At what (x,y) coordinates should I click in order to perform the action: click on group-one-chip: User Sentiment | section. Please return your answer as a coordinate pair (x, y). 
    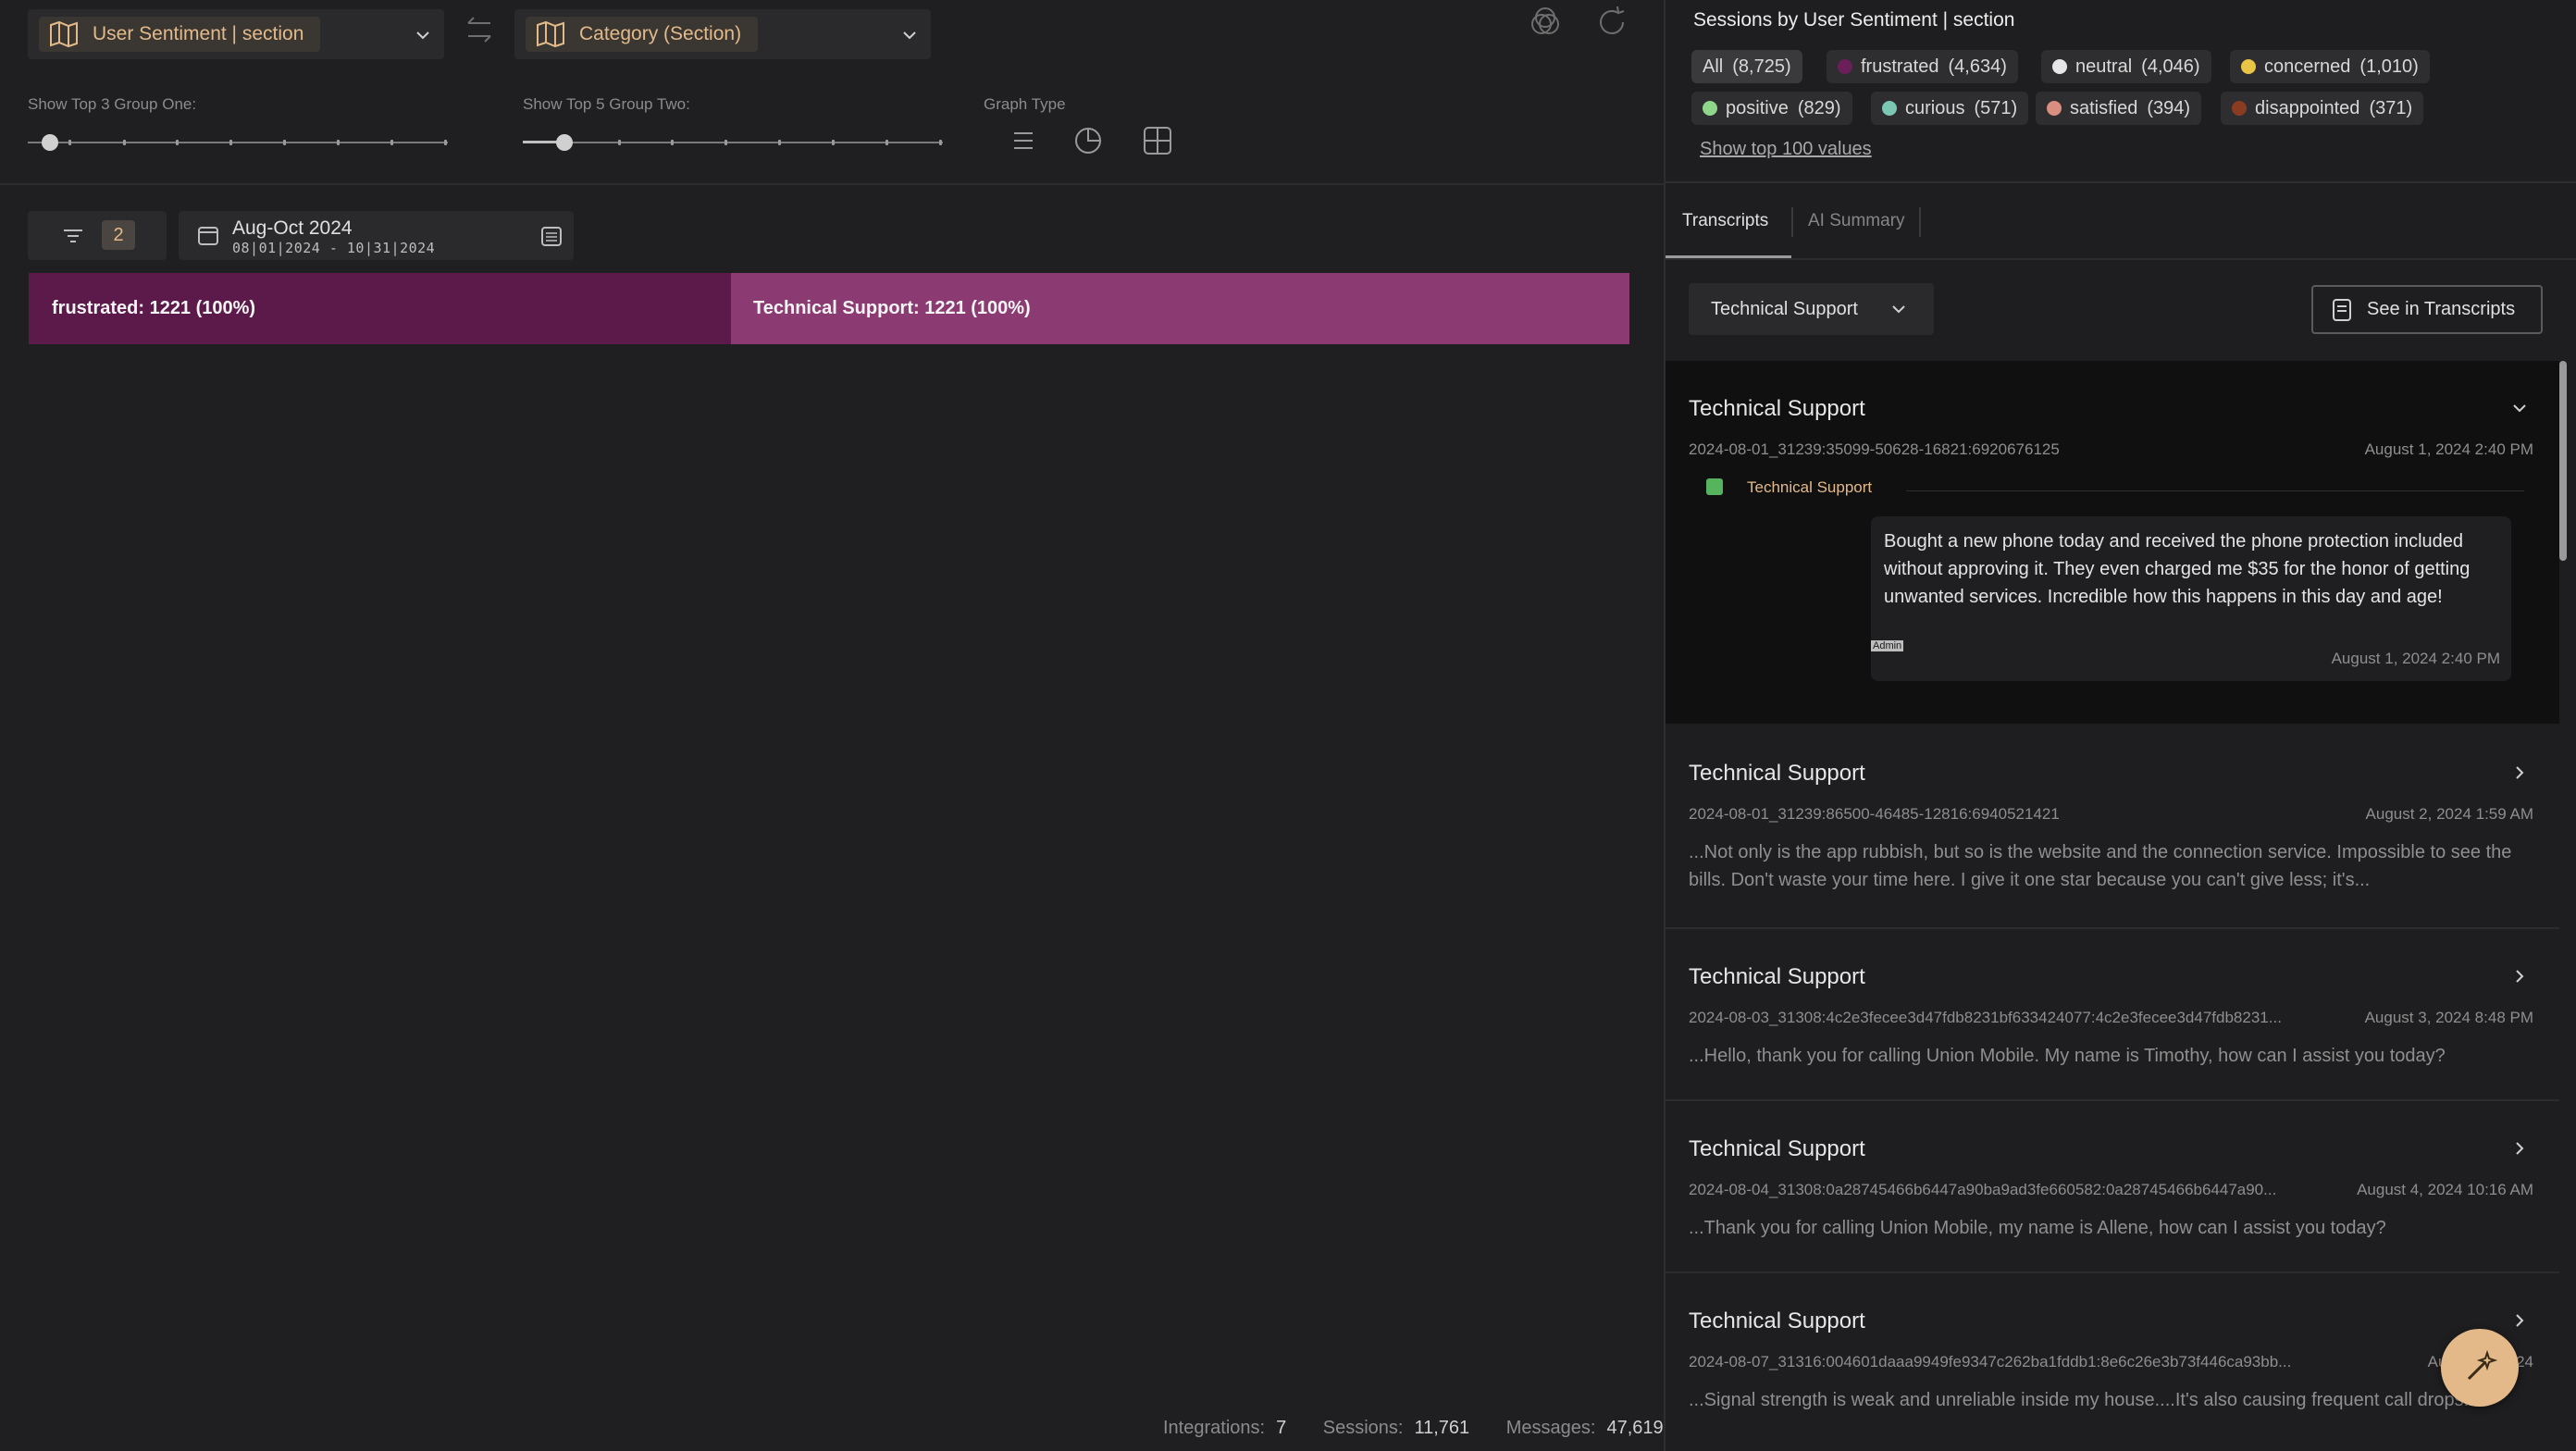
    Looking at the image, I should click on (180, 34).